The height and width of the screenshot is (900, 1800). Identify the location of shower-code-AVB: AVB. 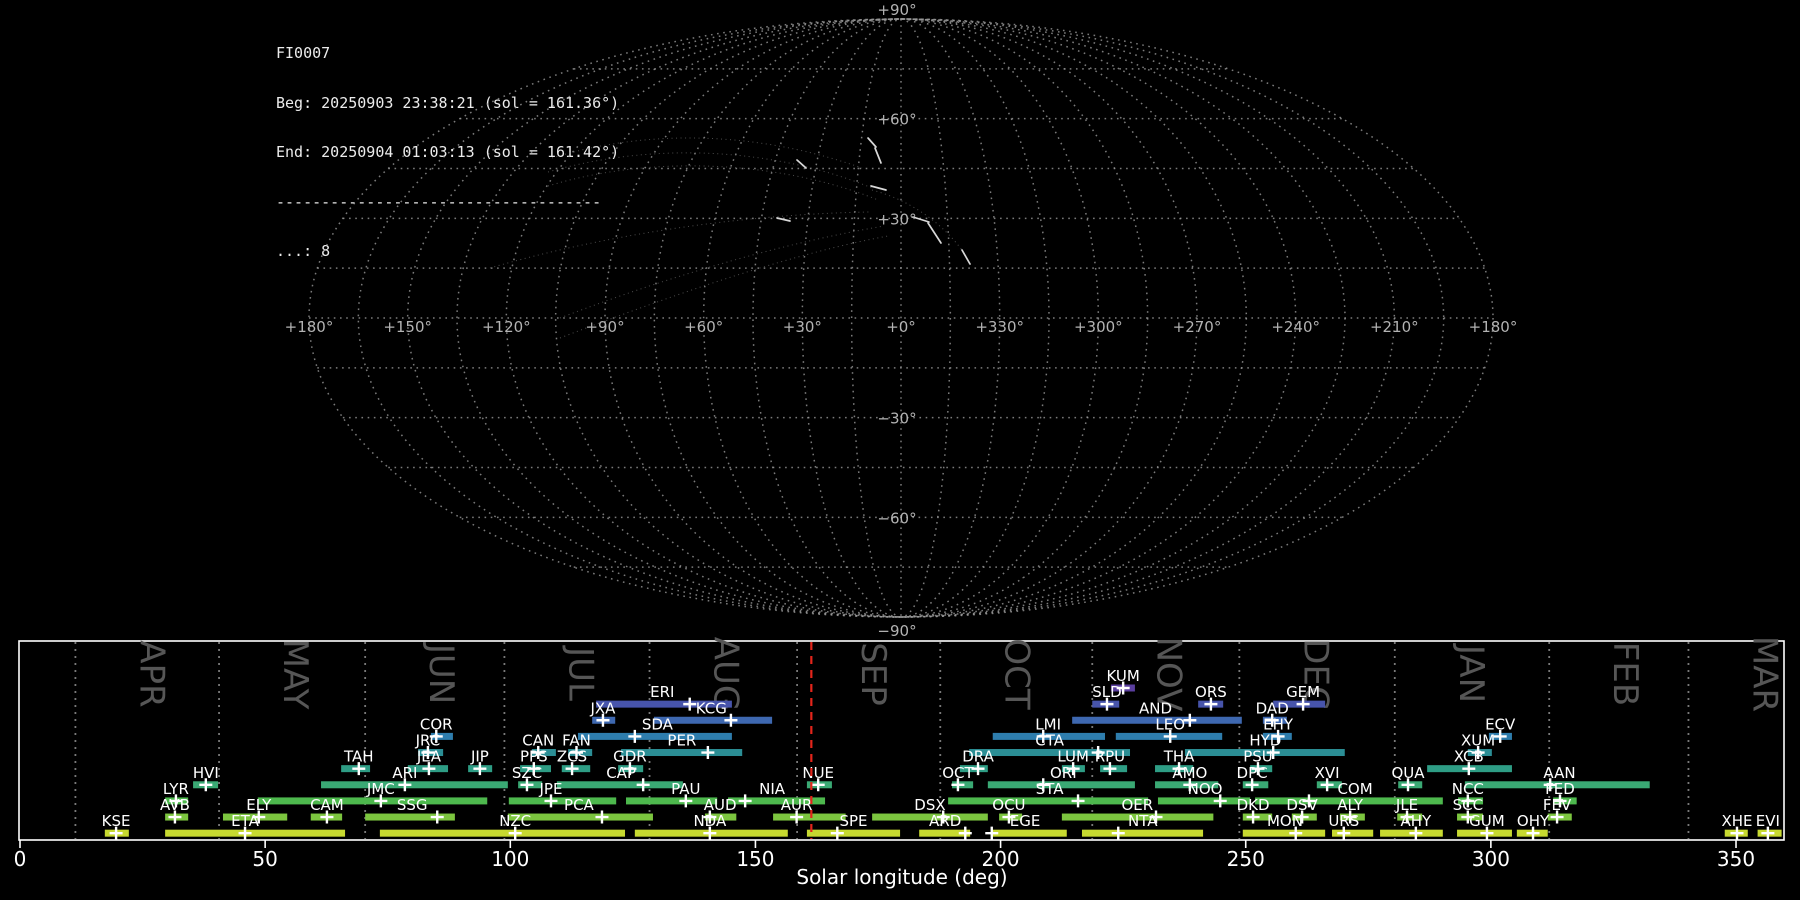
(175, 805).